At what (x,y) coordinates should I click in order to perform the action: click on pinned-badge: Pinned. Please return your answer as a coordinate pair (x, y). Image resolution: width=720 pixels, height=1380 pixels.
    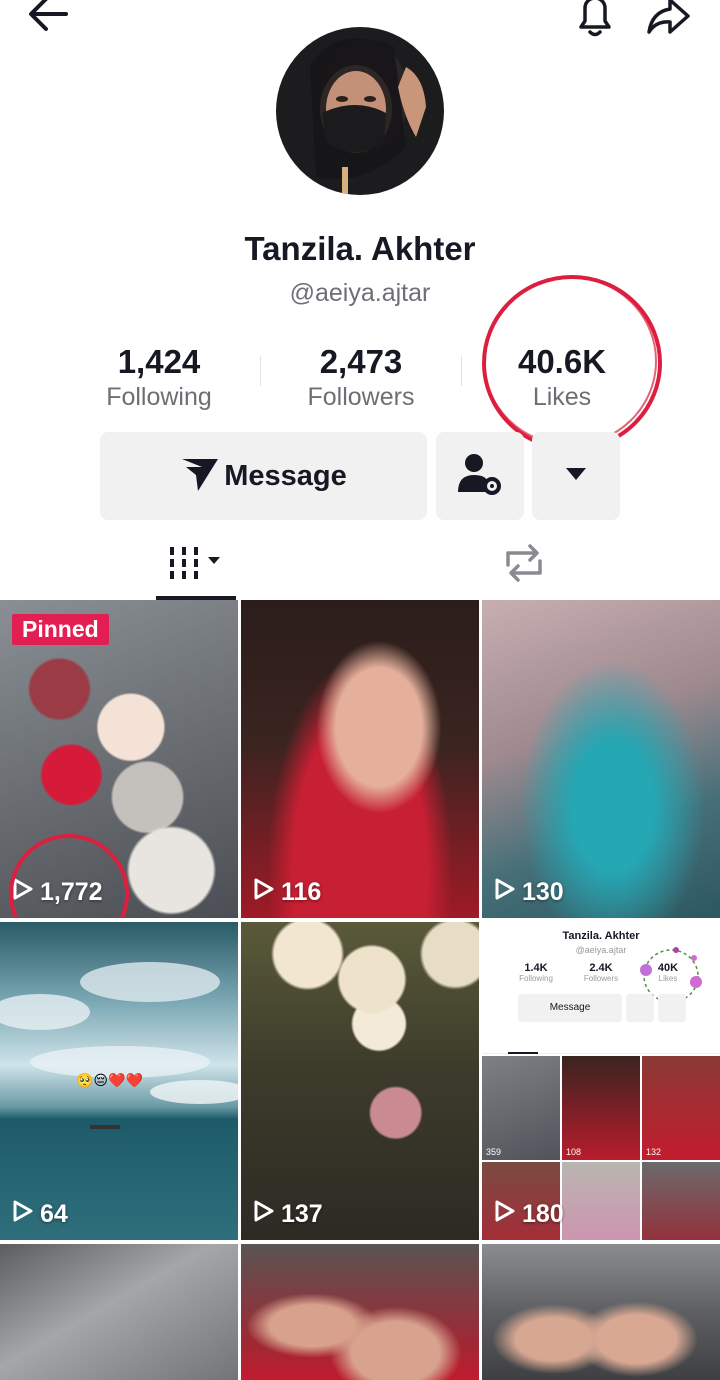
    Looking at the image, I should click on (60, 629).